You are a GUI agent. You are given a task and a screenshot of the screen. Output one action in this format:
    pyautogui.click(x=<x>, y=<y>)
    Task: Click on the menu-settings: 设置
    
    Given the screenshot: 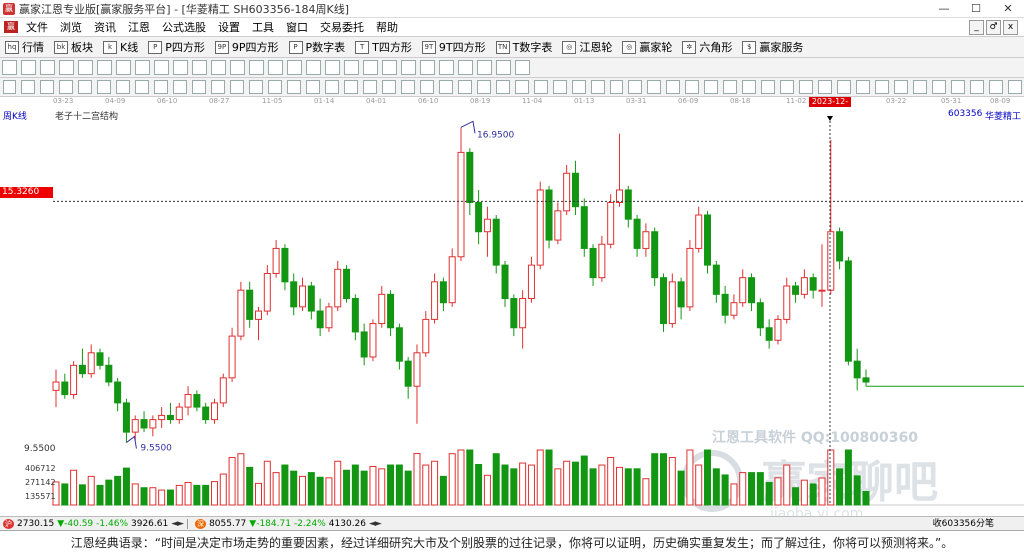 What is the action you would take?
    pyautogui.click(x=229, y=27)
    